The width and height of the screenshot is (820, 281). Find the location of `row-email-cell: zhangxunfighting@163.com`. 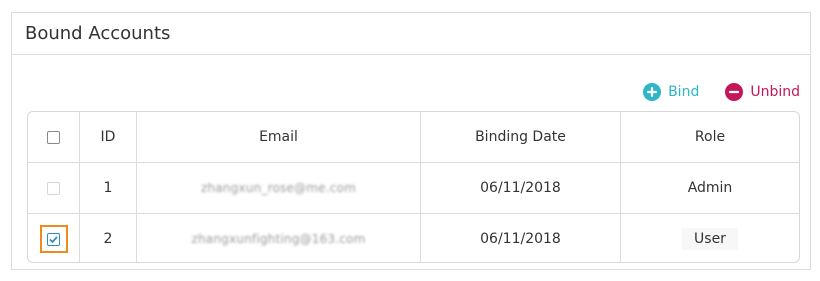

row-email-cell: zhangxunfighting@163.com is located at coordinates (279, 238).